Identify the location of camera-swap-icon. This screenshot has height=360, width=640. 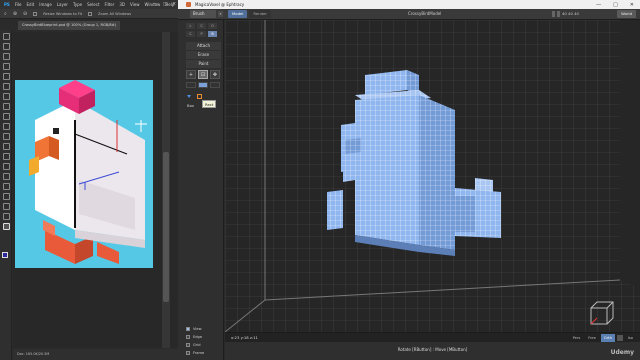
(619, 338).